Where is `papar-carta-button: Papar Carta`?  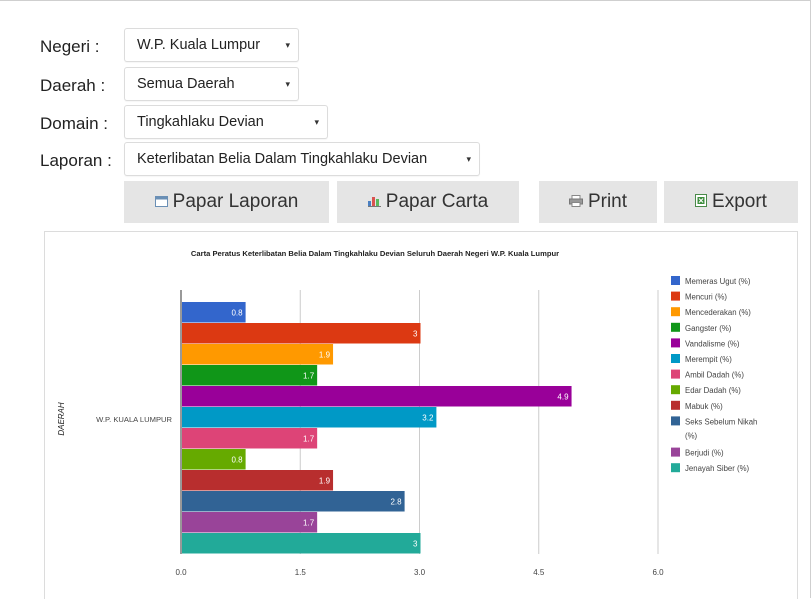
papar-carta-button: Papar Carta is located at coordinates (428, 202).